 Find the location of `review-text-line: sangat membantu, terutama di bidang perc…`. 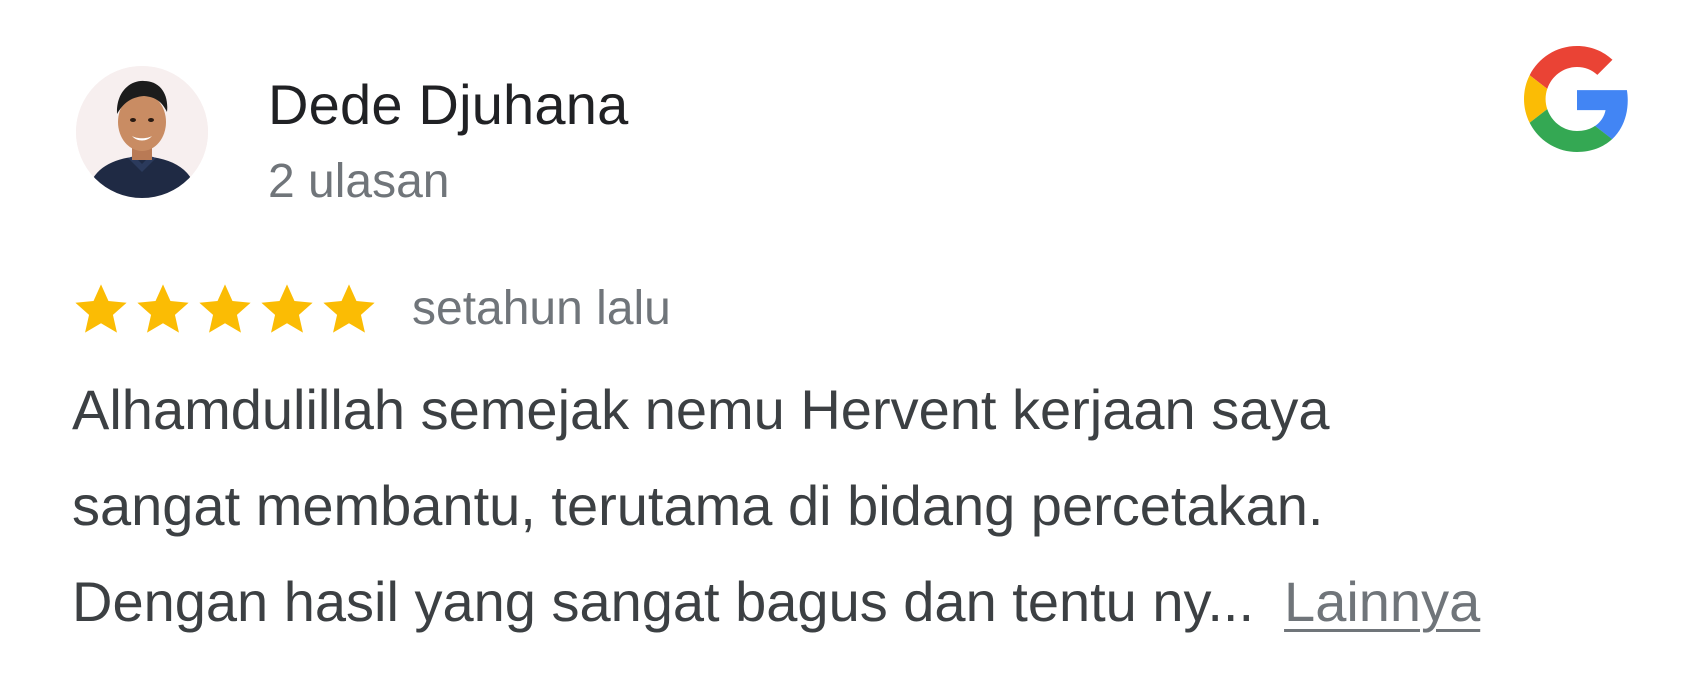

review-text-line: sangat membantu, terutama di bidang perc… is located at coordinates (698, 505).